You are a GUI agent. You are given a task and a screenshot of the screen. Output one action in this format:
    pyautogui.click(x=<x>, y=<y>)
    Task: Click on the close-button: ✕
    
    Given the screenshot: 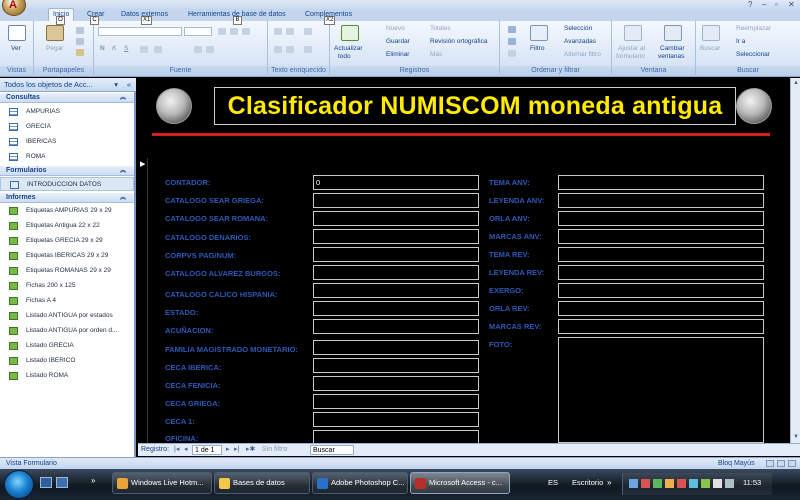 What is the action you would take?
    pyautogui.click(x=791, y=4)
    